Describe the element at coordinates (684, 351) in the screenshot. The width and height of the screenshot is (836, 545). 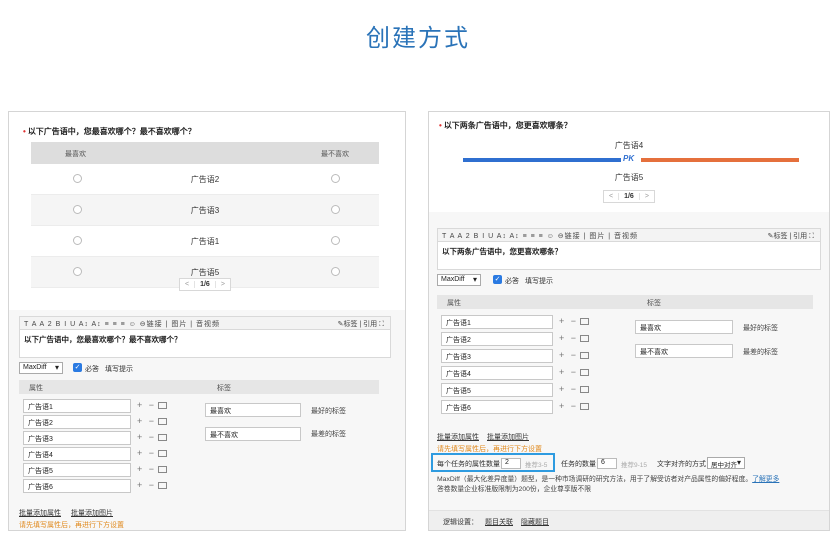
I see `right-tag-worst-input: 最不喜欢` at that location.